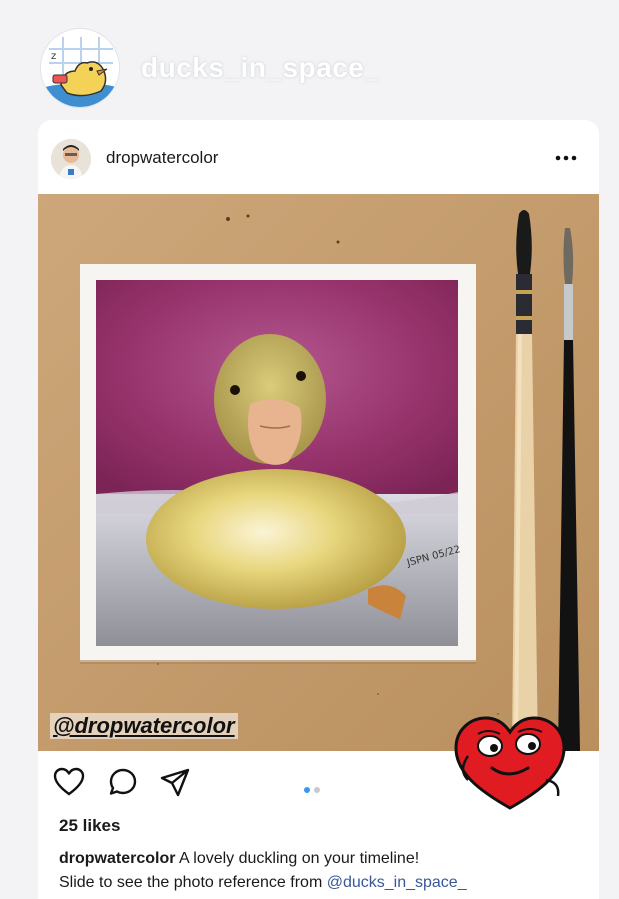 This screenshot has height=899, width=619. Describe the element at coordinates (69, 782) in the screenshot. I see `heart-icon` at that location.